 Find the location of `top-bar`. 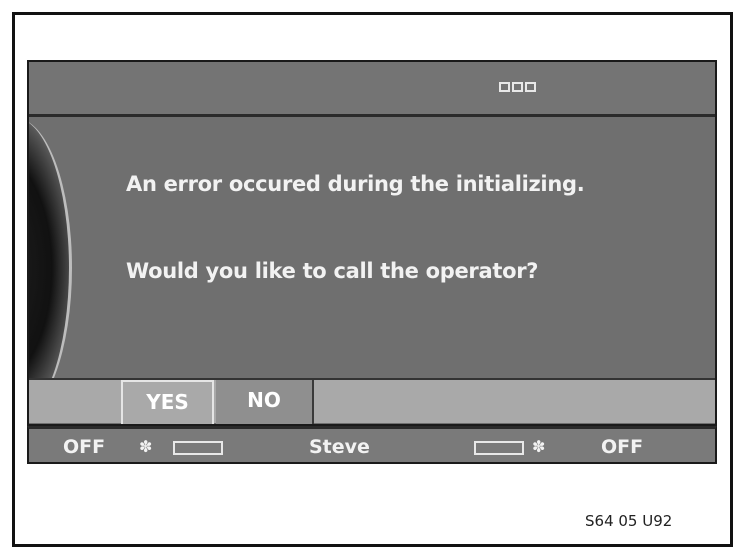

top-bar is located at coordinates (372, 89).